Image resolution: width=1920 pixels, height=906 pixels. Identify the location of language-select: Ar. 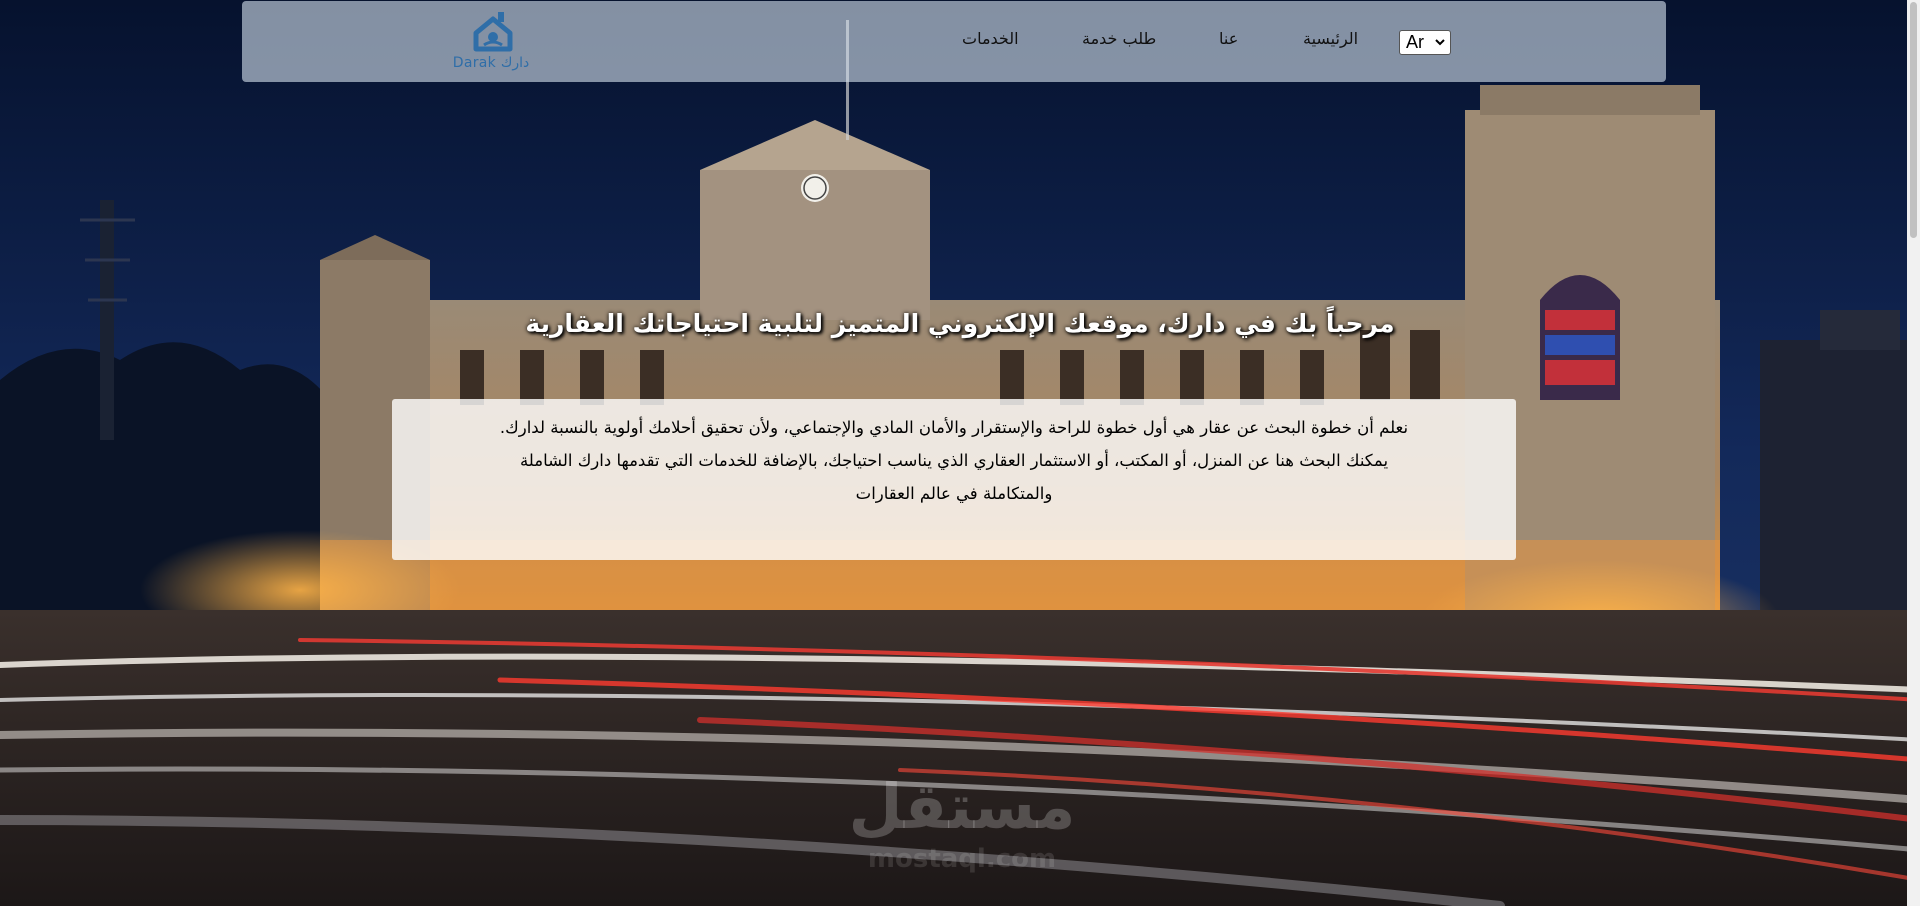
(1425, 42).